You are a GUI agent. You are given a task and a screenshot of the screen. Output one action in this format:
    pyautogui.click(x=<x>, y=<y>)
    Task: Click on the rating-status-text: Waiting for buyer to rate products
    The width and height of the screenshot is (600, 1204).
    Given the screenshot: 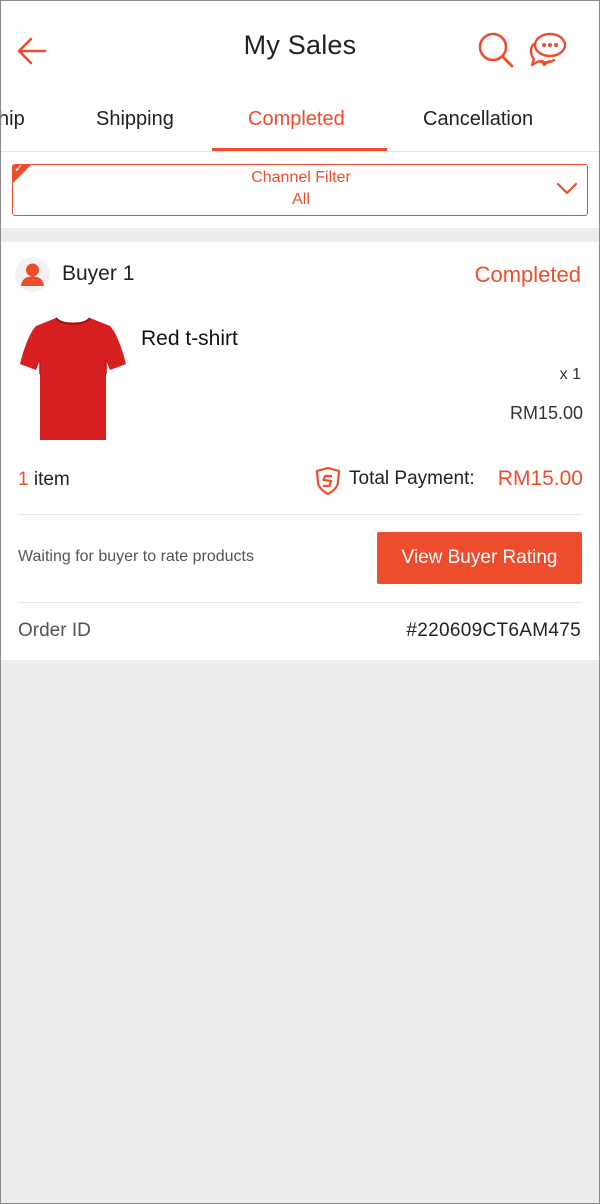 What is the action you would take?
    pyautogui.click(x=136, y=556)
    